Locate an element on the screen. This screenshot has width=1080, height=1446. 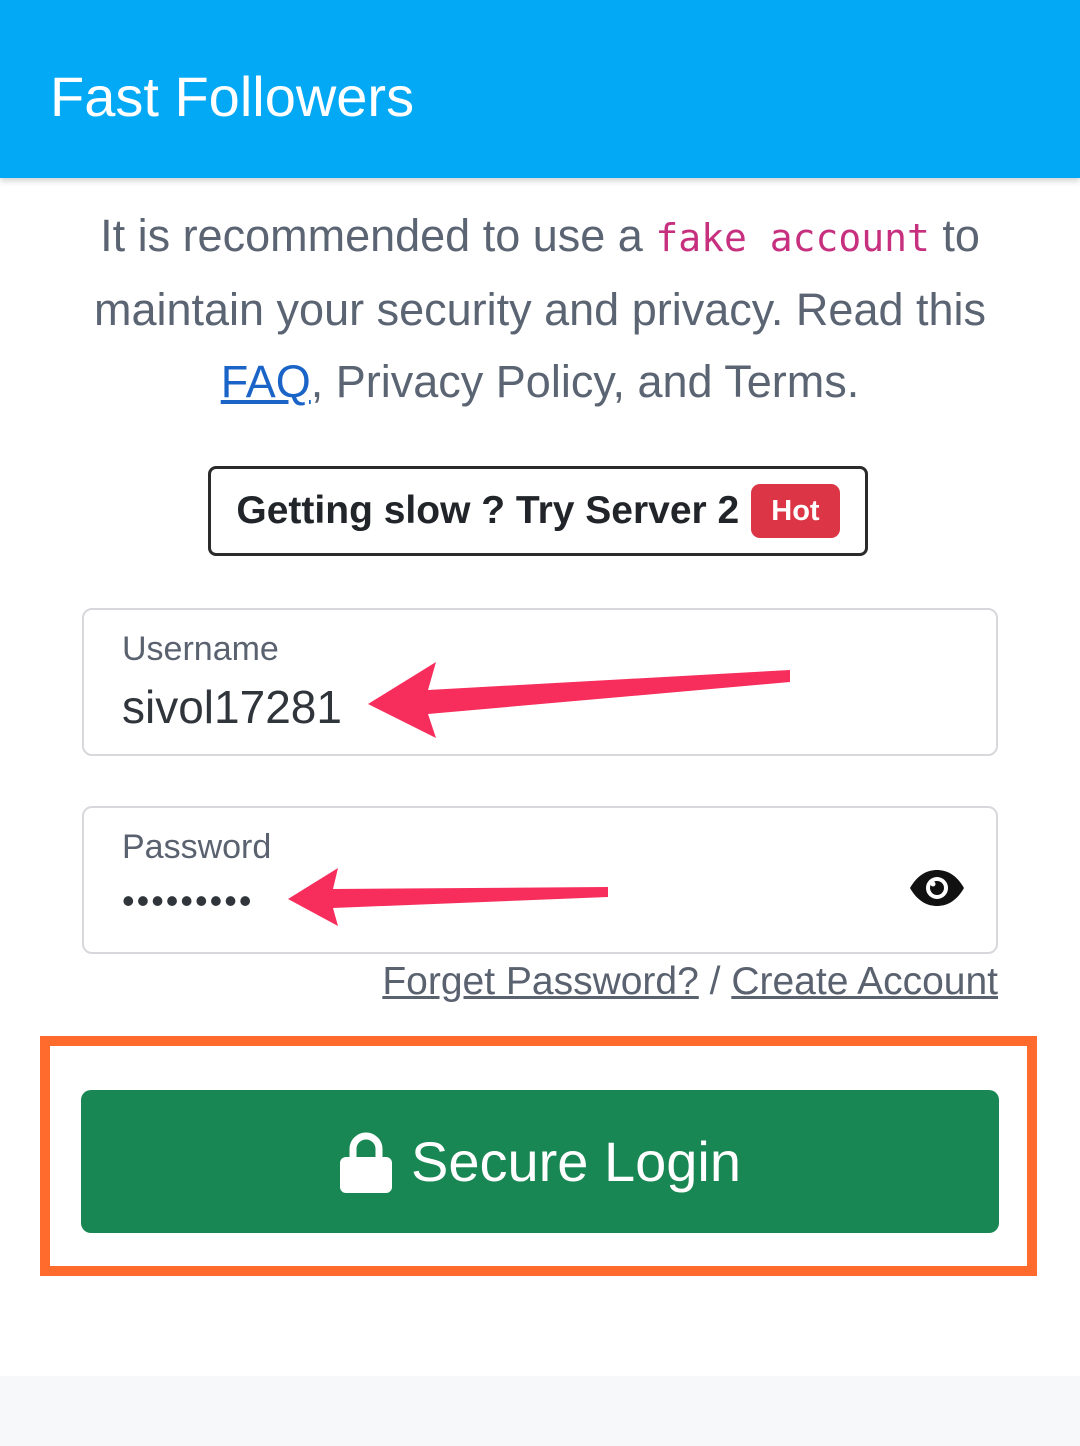
secure-login-label: Secure Login is located at coordinates (575, 1161).